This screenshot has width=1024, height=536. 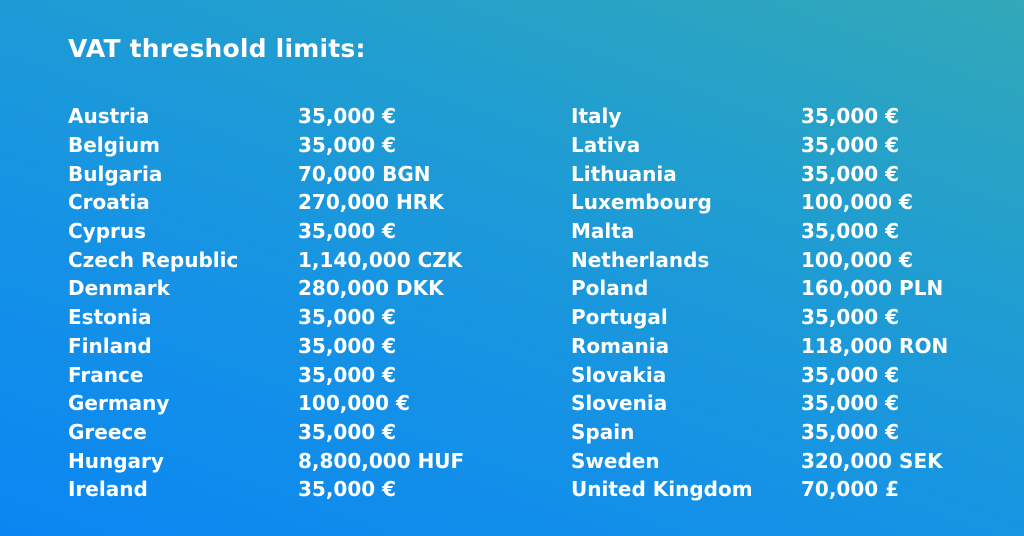 What do you see at coordinates (759, 145) in the screenshot?
I see `threshold-row: Lativa 35,000 €` at bounding box center [759, 145].